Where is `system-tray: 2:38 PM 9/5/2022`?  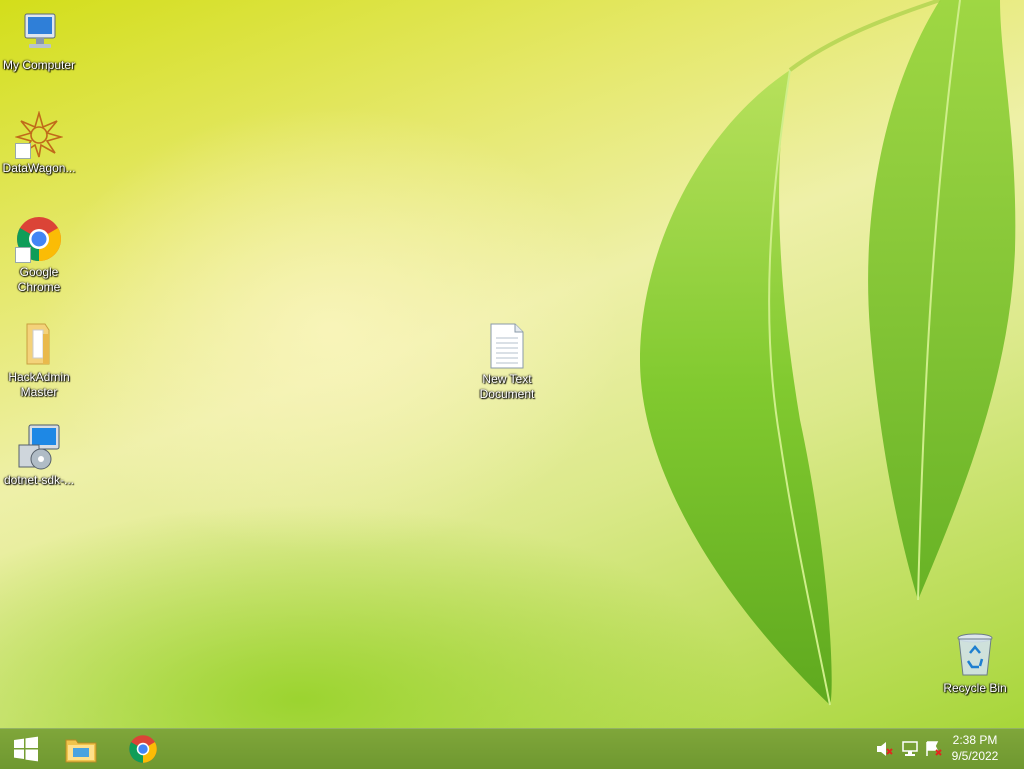
system-tray: 2:38 PM 9/5/2022 is located at coordinates (944, 749).